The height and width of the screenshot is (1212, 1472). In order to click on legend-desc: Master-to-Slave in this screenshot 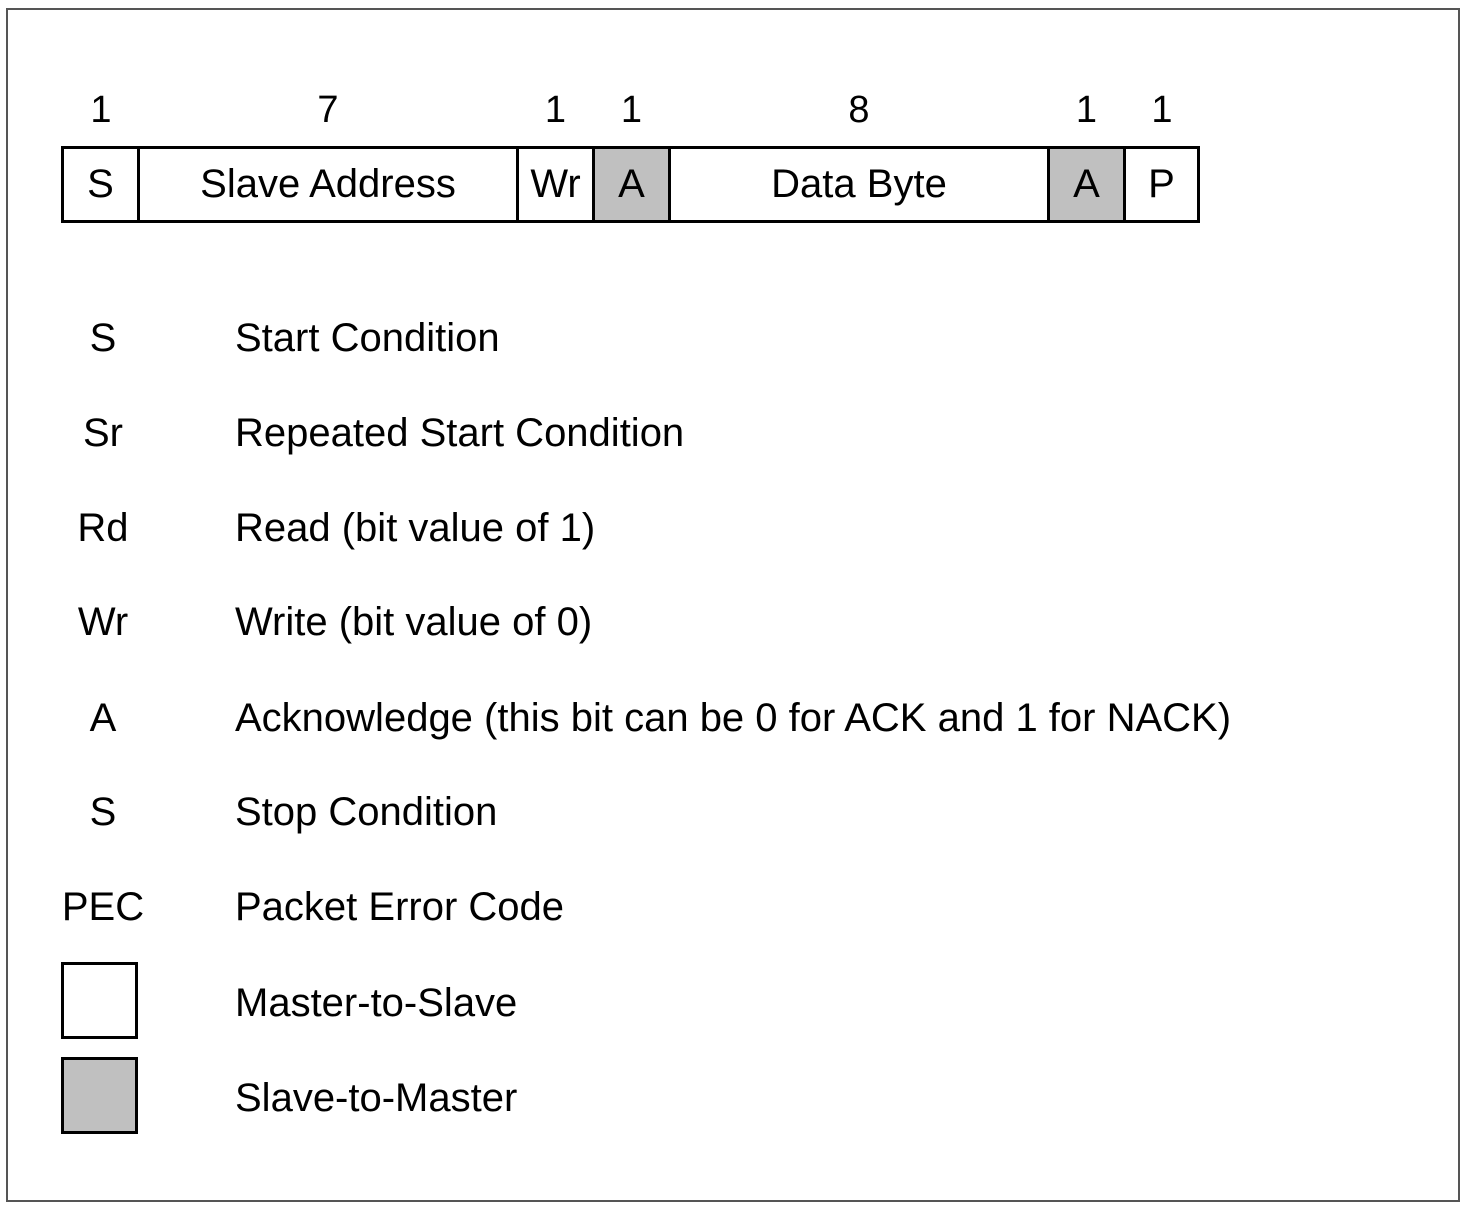, I will do `click(376, 1003)`.